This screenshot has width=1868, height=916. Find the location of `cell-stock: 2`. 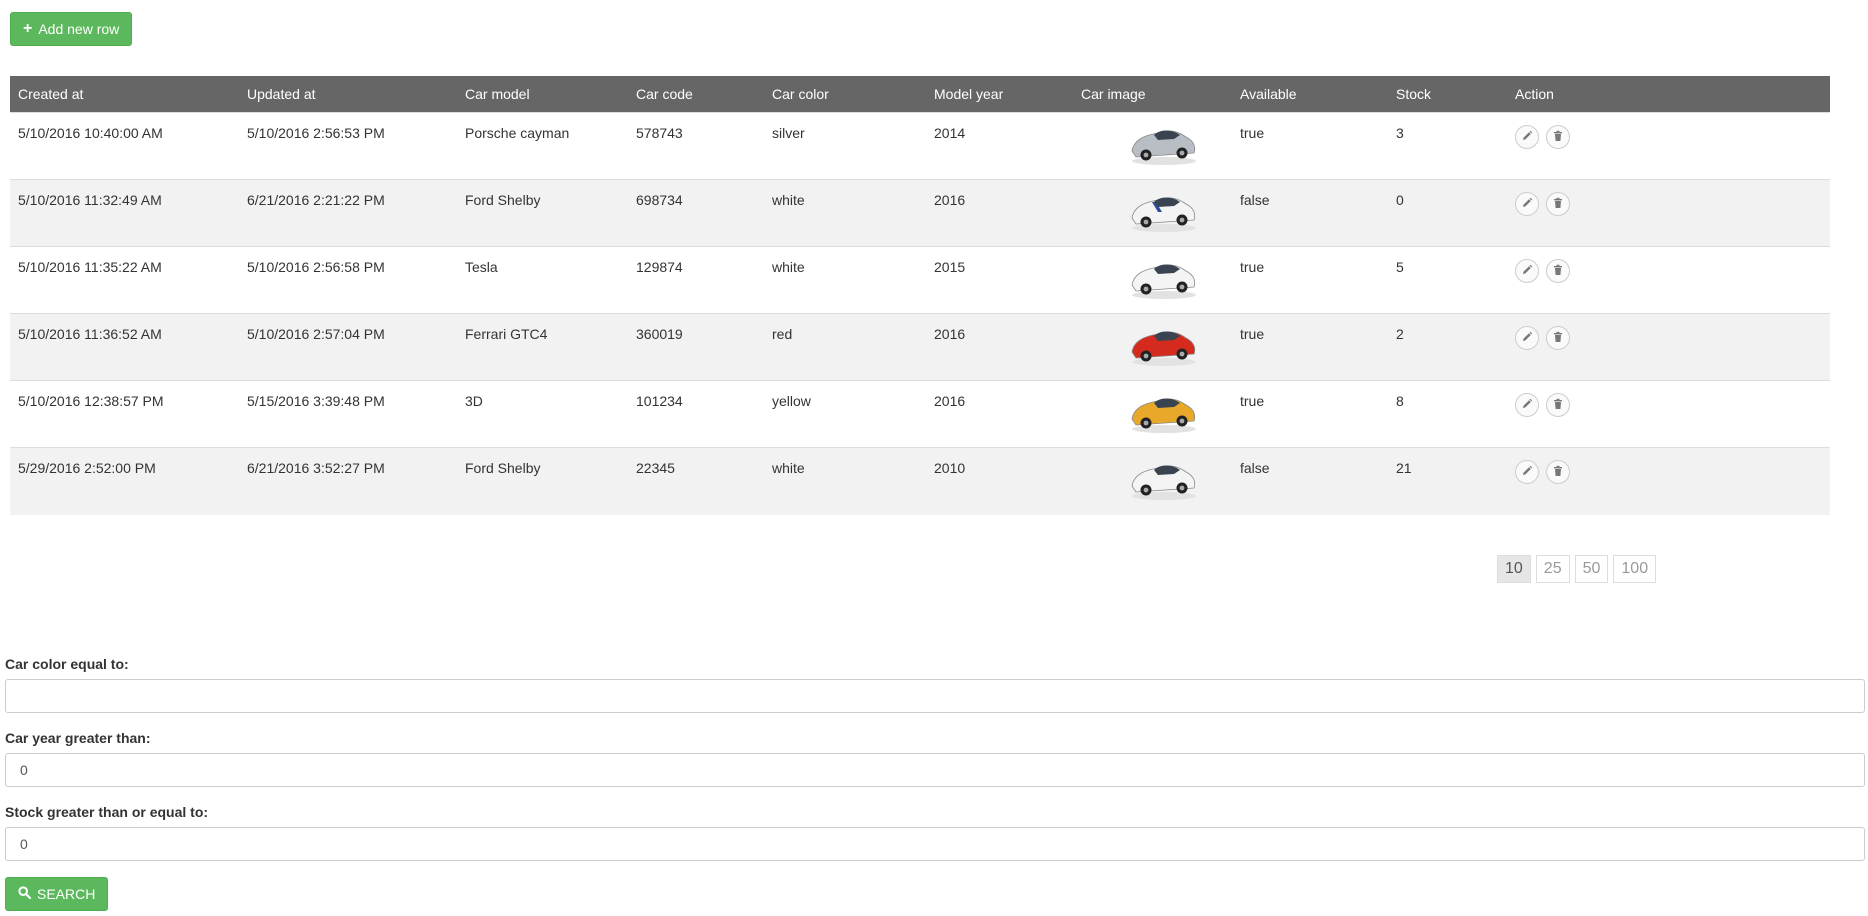

cell-stock: 2 is located at coordinates (1447, 347).